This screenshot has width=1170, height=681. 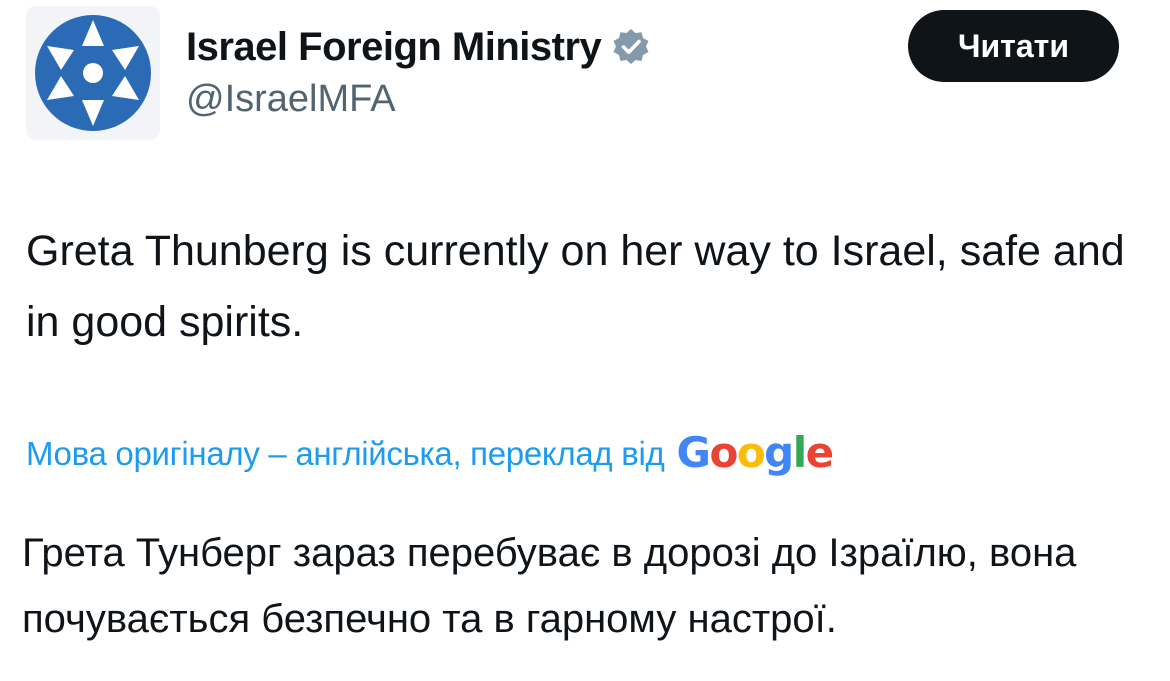 I want to click on verified-badge-icon, so click(x=631, y=47).